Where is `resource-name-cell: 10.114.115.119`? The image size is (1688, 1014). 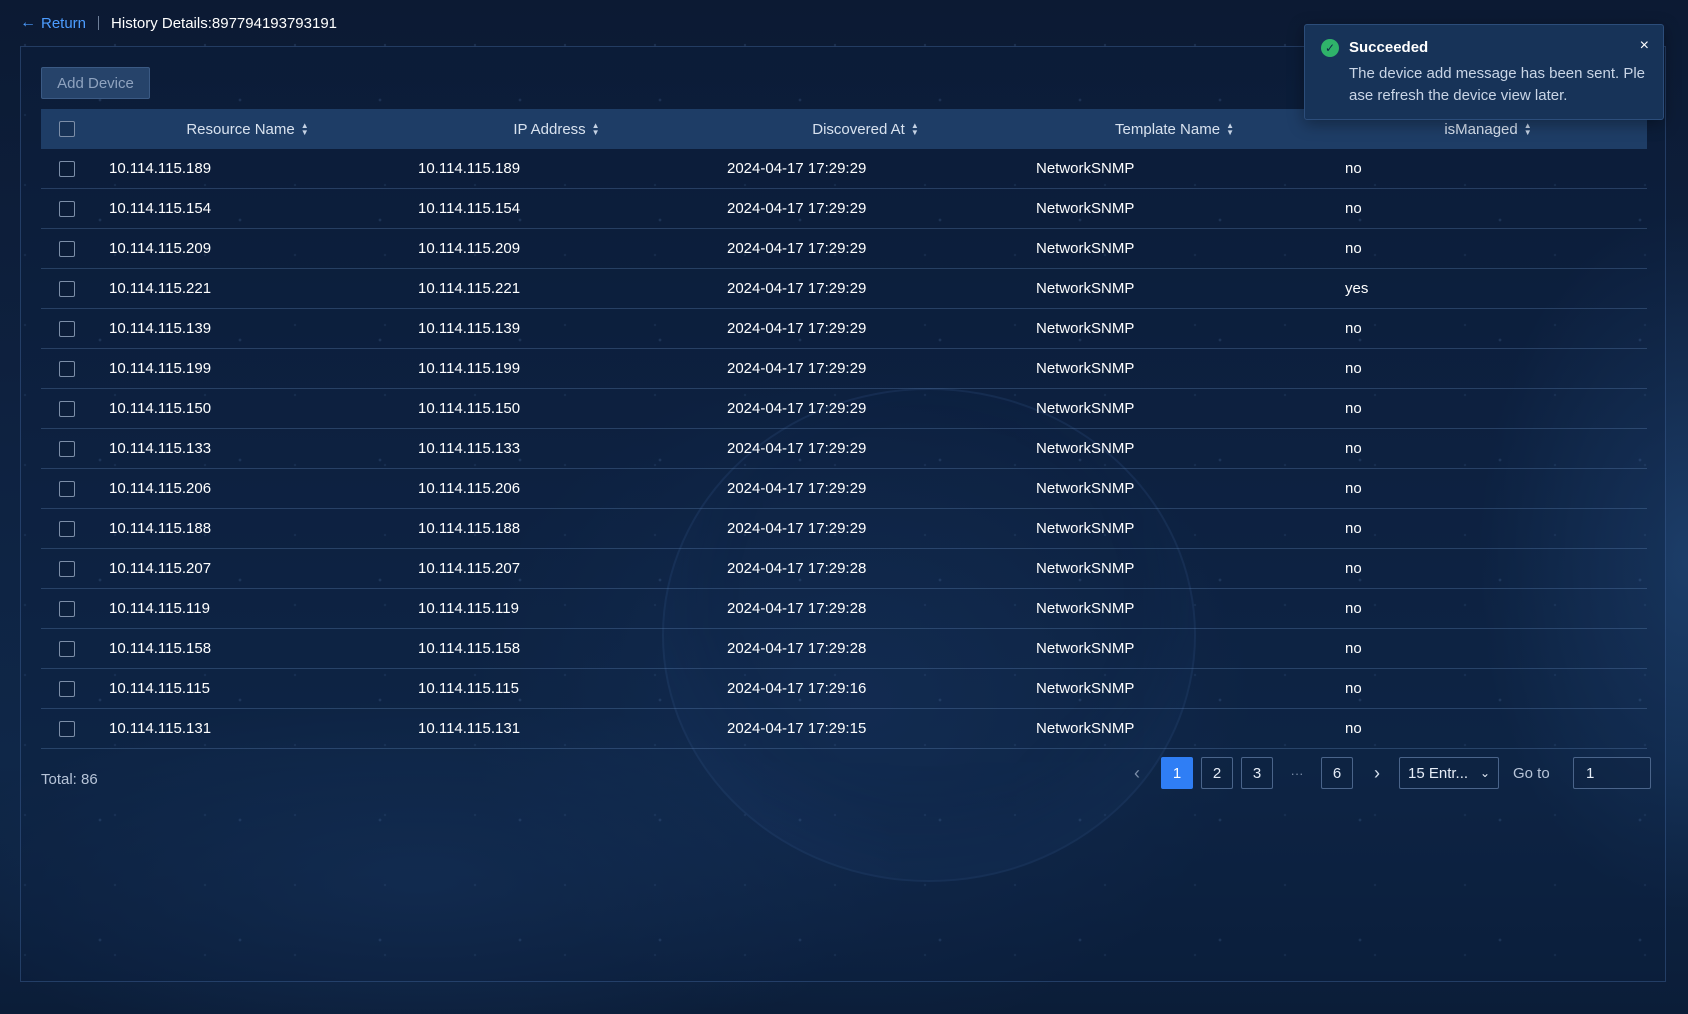 resource-name-cell: 10.114.115.119 is located at coordinates (159, 608).